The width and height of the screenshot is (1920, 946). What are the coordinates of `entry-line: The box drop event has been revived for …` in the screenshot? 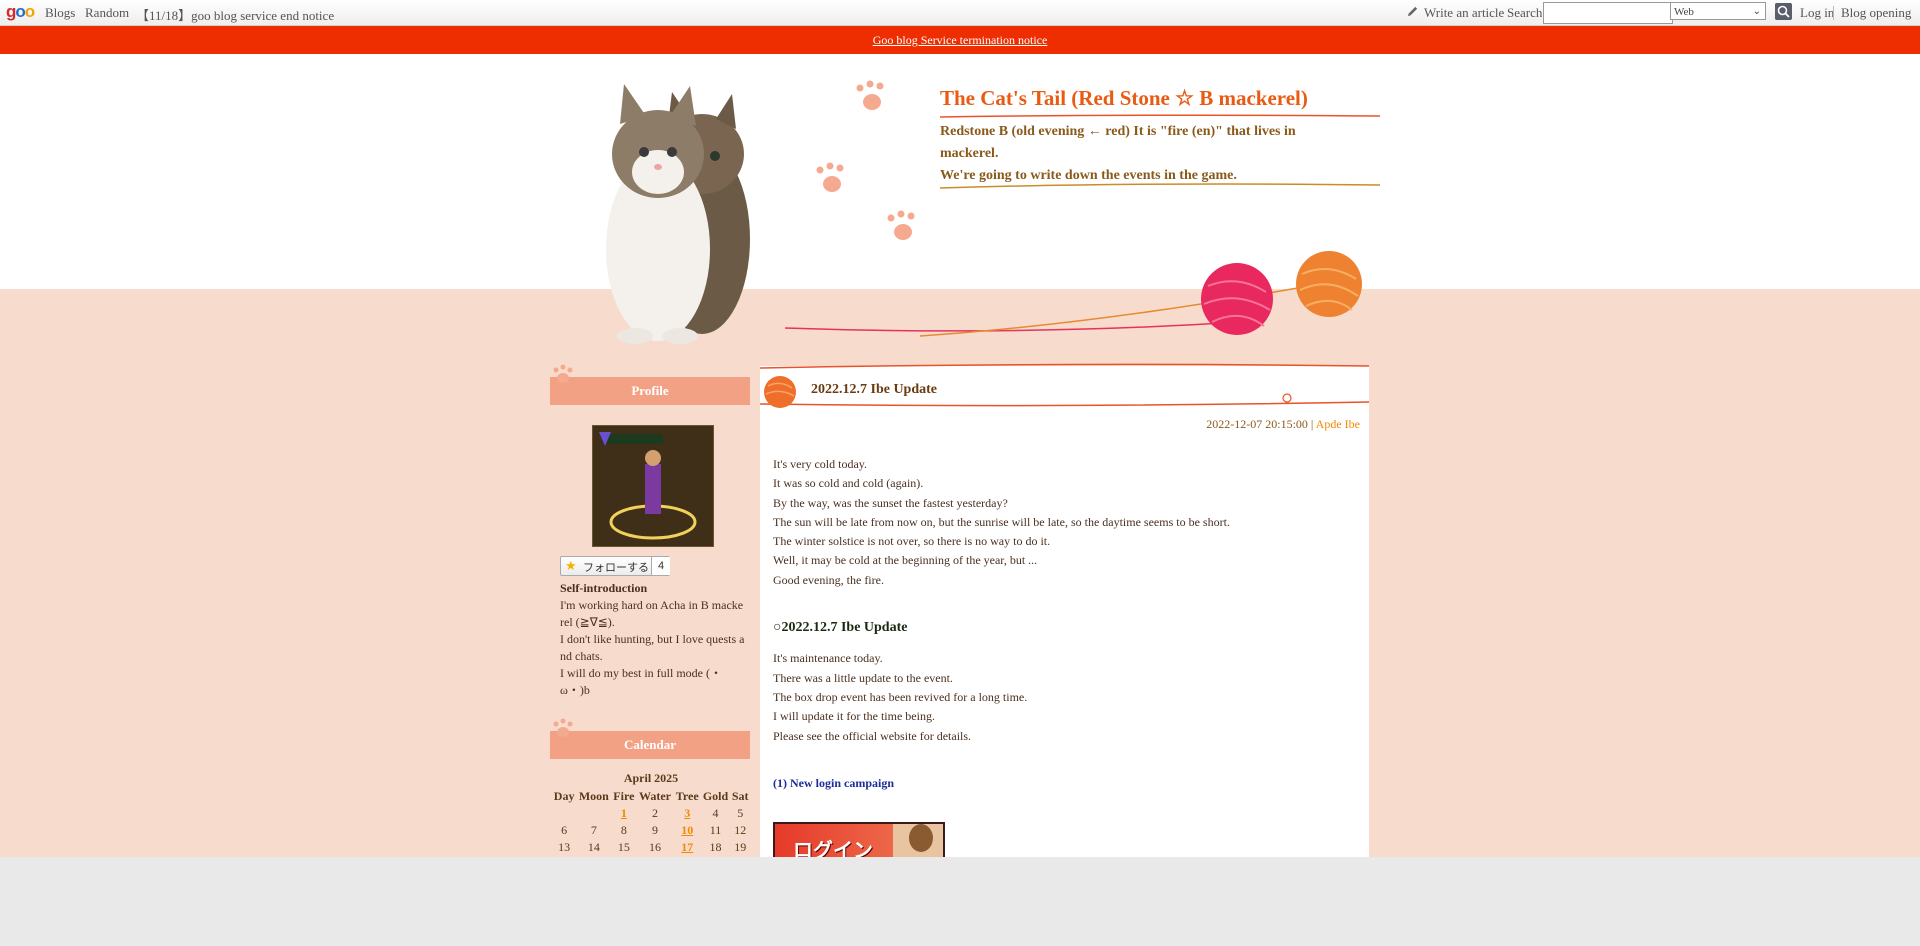 It's located at (900, 696).